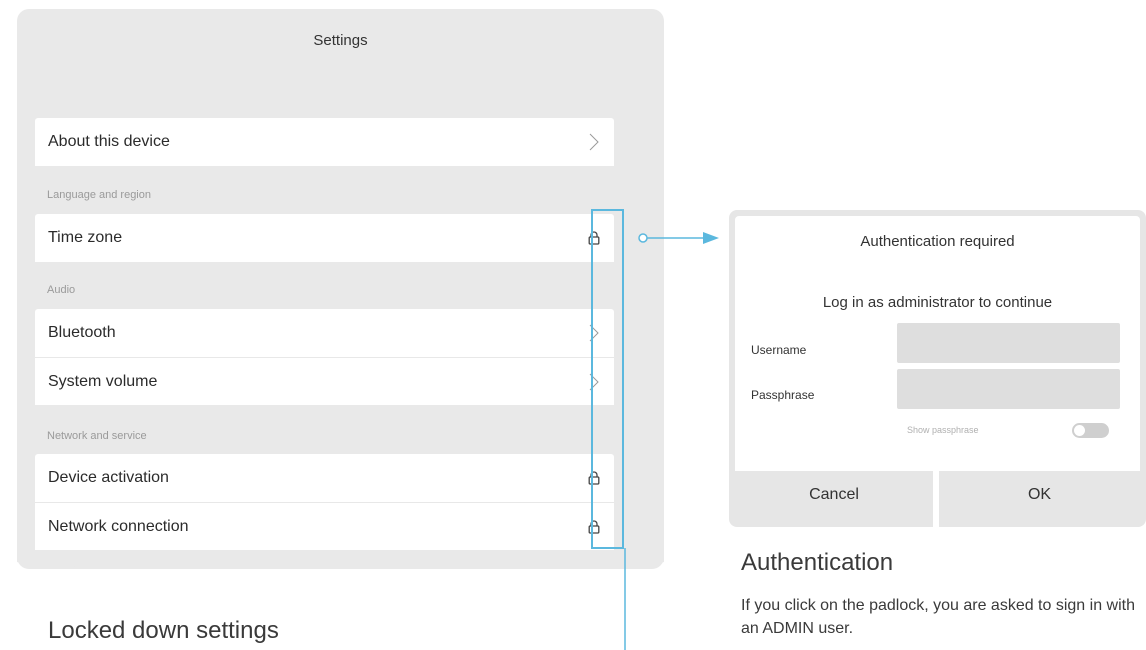 This screenshot has height=650, width=1146. Describe the element at coordinates (817, 562) in the screenshot. I see `caption-authentication-title: Authentication` at that location.